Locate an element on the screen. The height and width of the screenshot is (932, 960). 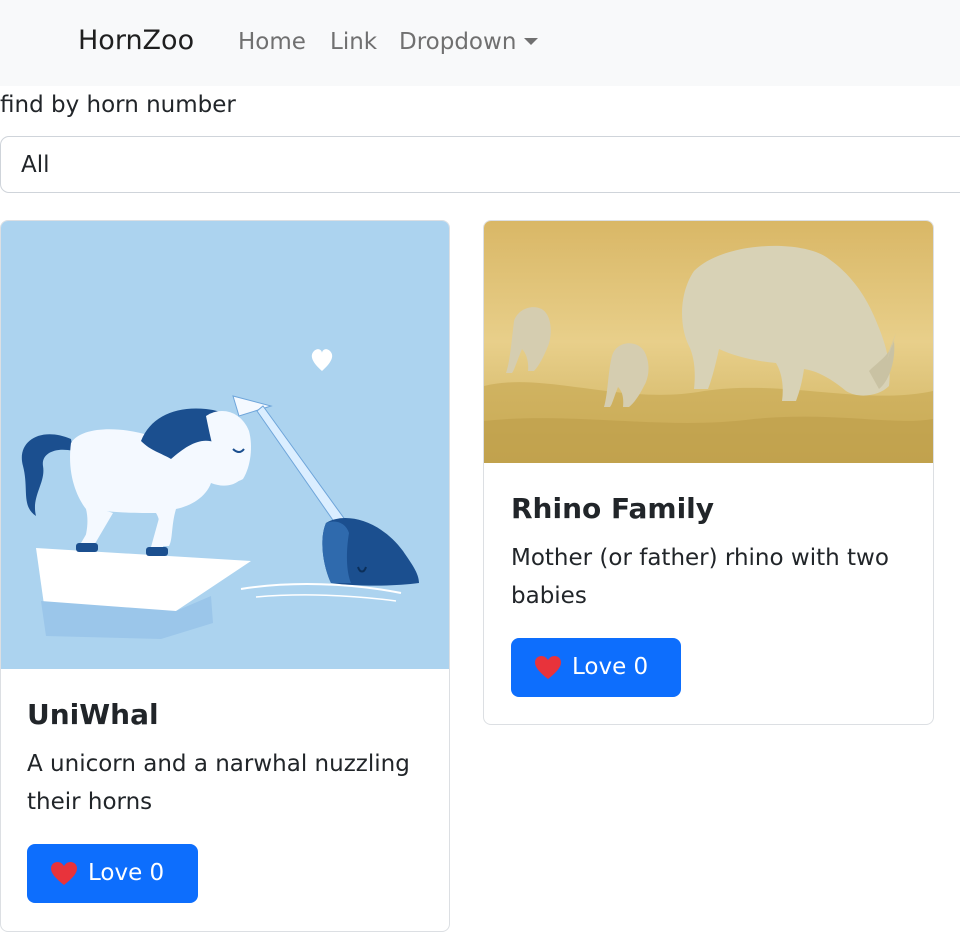
select-value: All is located at coordinates (35, 165).